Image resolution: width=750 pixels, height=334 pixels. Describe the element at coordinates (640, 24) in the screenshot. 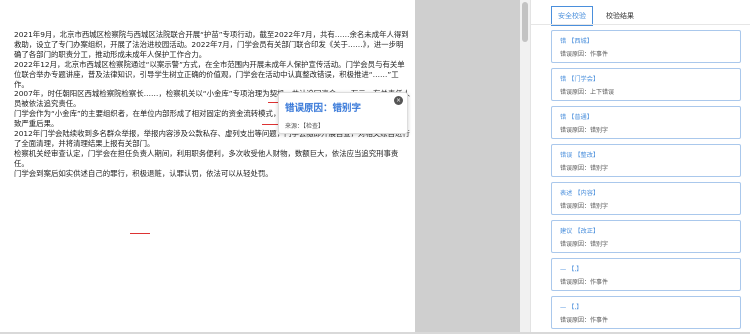

I see `tab-divider` at that location.